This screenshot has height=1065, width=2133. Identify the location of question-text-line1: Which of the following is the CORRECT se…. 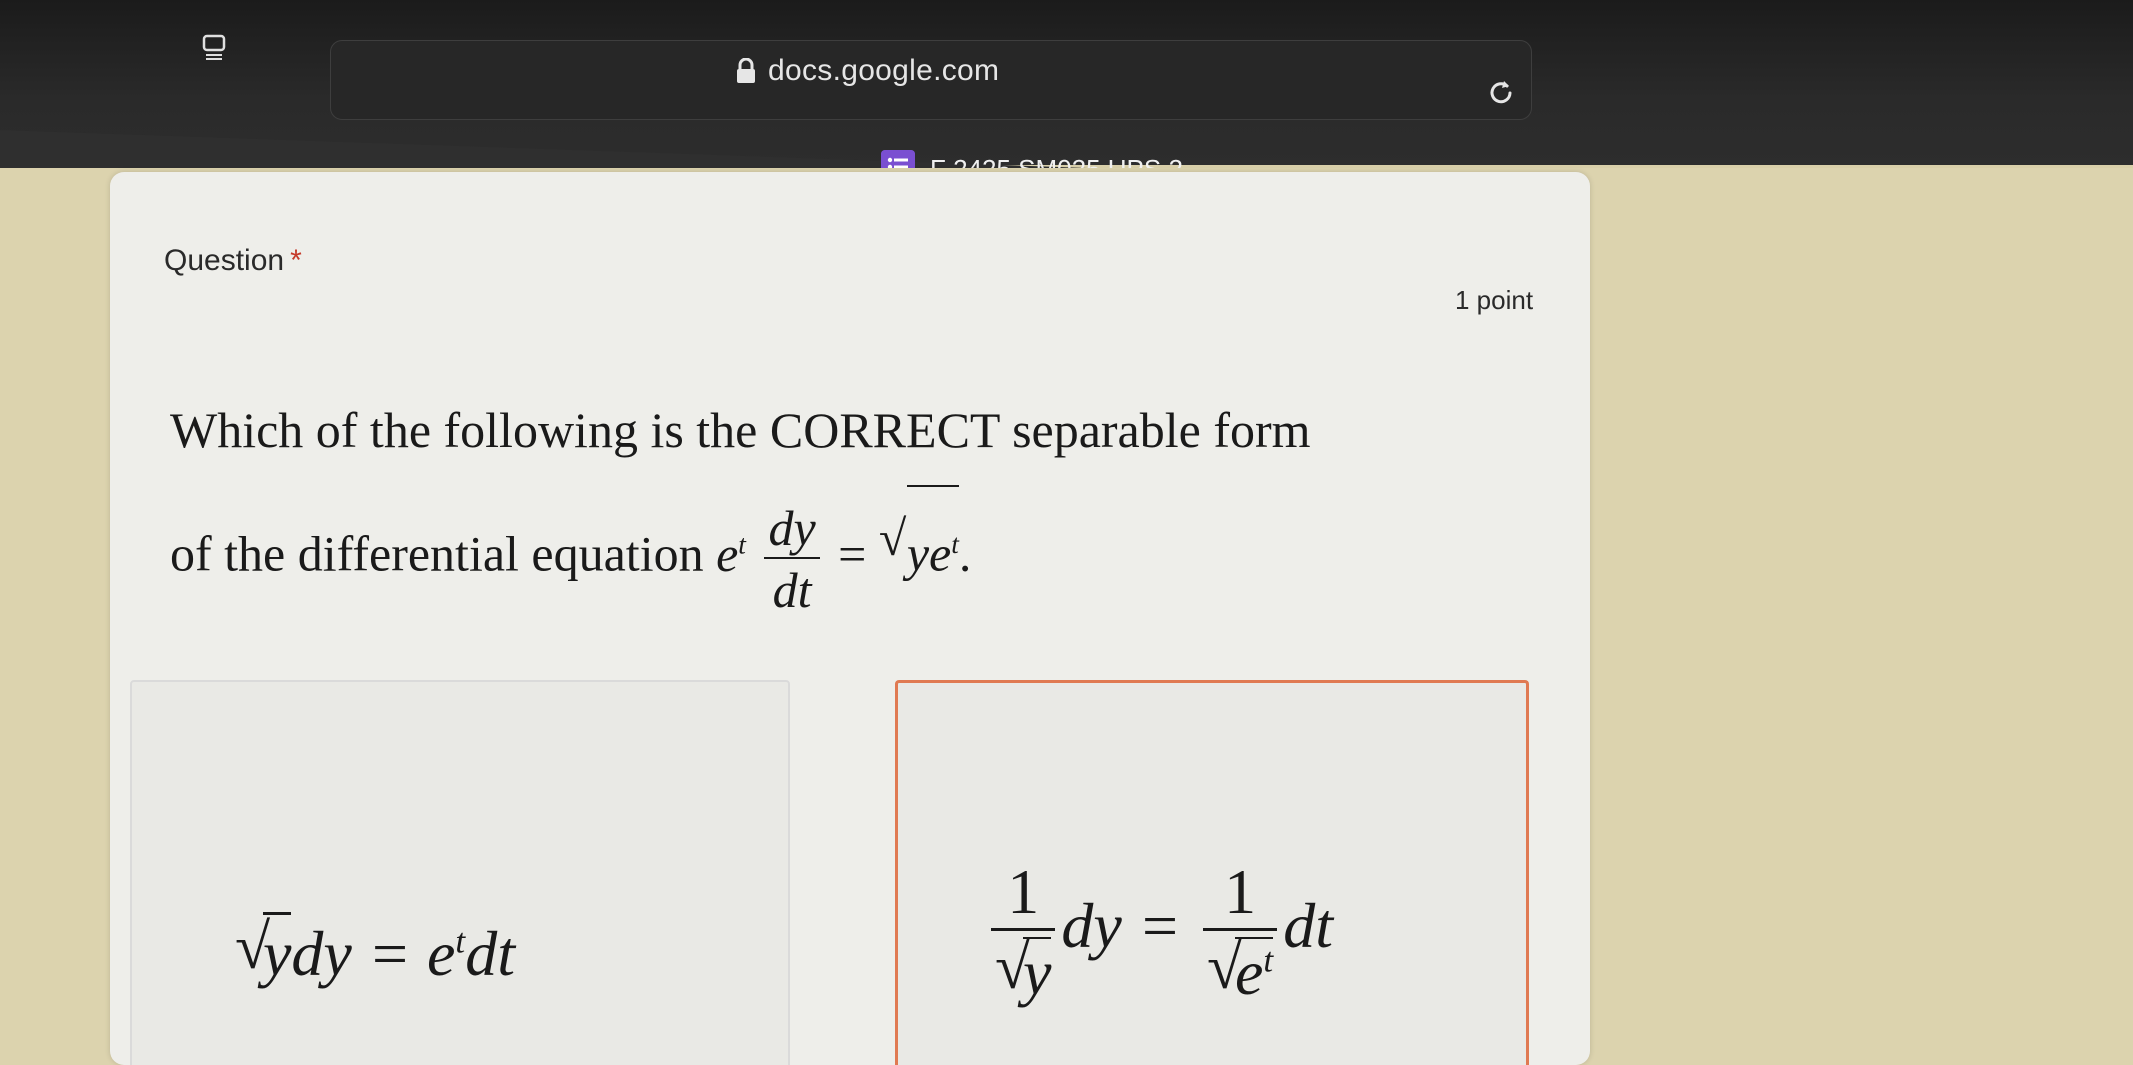
(740, 430).